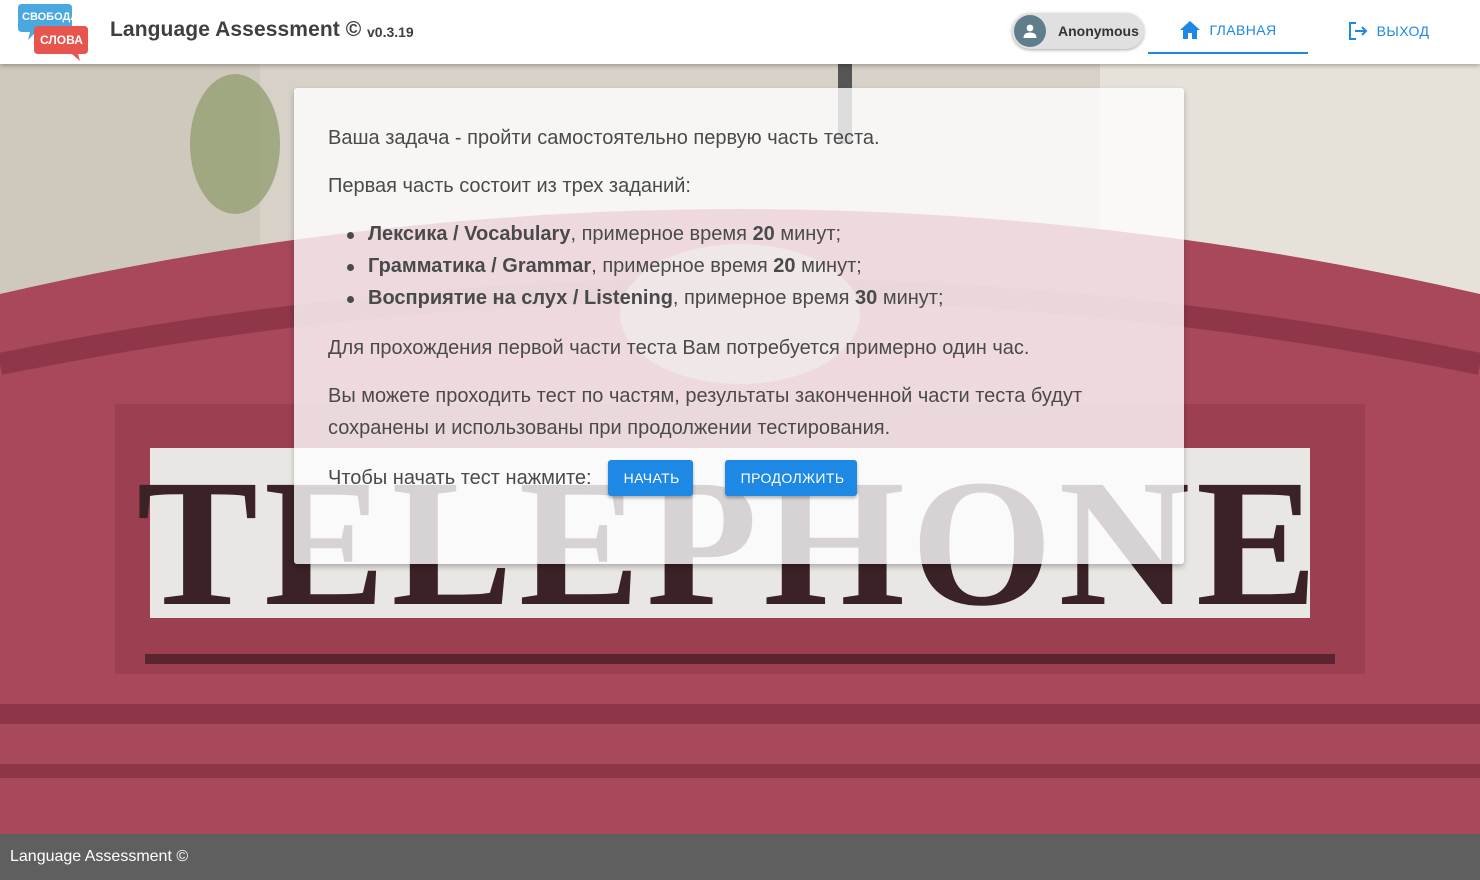 The height and width of the screenshot is (880, 1480). Describe the element at coordinates (509, 186) in the screenshot. I see `parts-intro-text: Первая часть состоит из трех заданий:` at that location.